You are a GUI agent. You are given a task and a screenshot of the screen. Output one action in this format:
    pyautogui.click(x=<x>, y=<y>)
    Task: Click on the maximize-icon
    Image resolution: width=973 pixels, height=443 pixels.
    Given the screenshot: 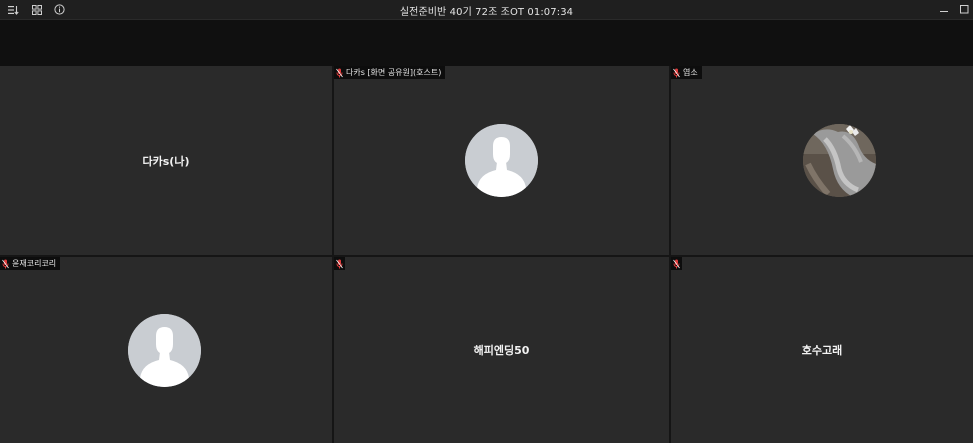 What is the action you would take?
    pyautogui.click(x=964, y=9)
    